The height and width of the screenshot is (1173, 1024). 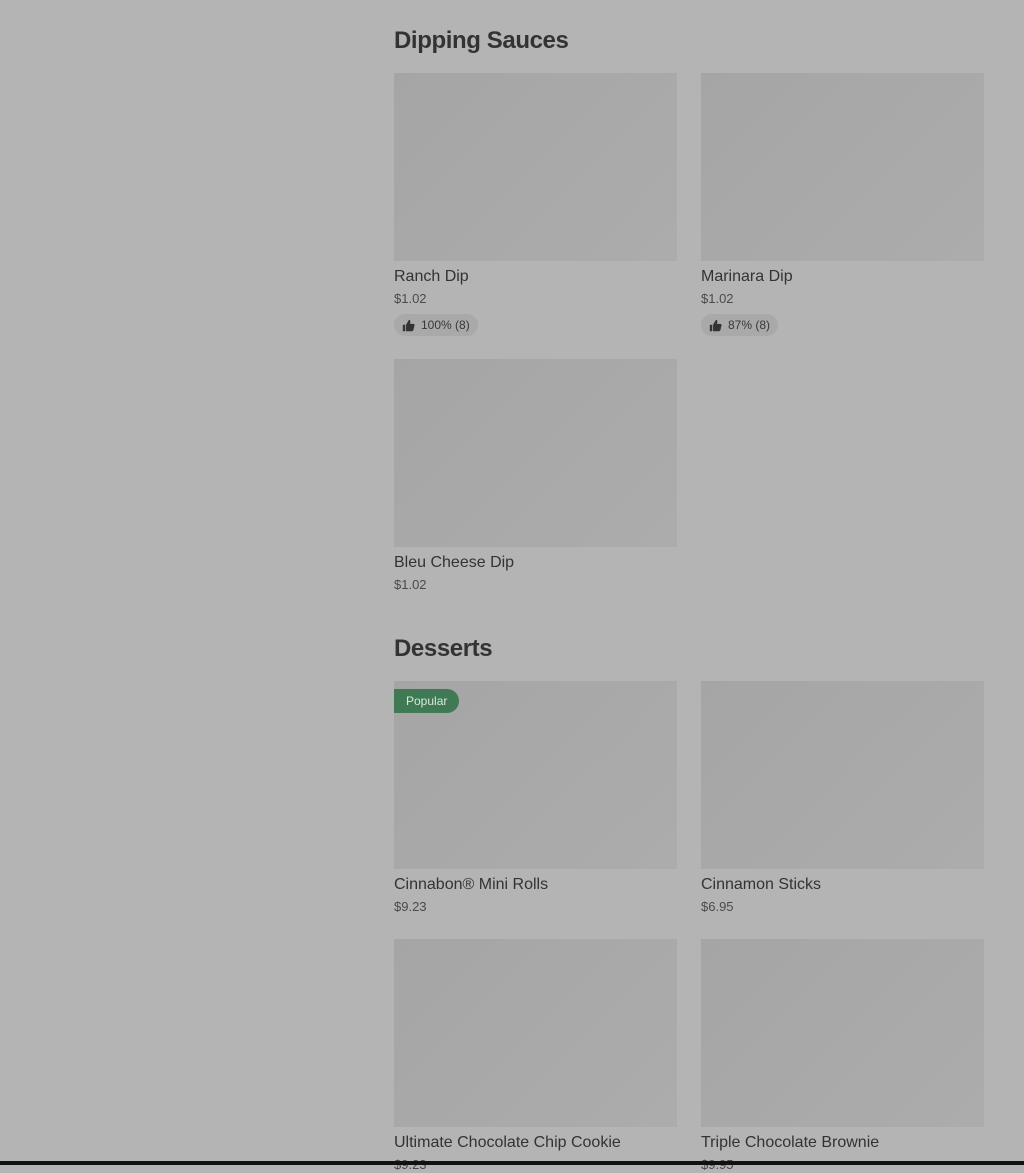 What do you see at coordinates (749, 325) in the screenshot?
I see `rating-text: 87% (8)` at bounding box center [749, 325].